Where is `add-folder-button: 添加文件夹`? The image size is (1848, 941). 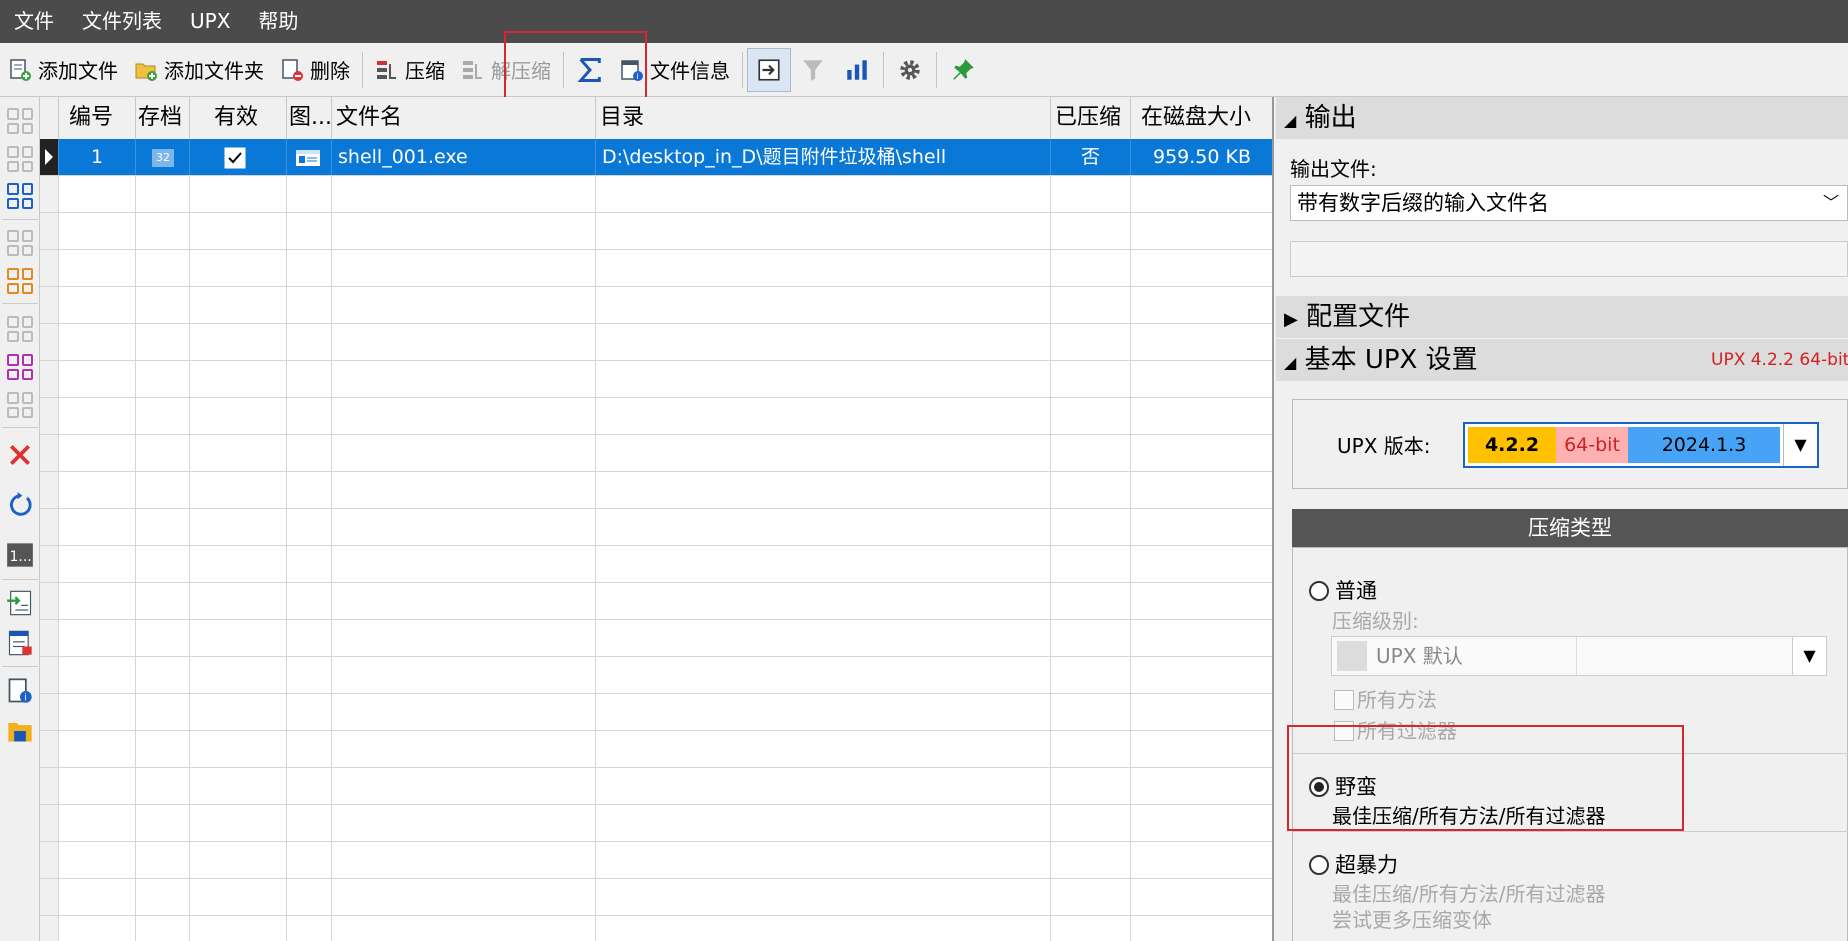 add-folder-button: 添加文件夹 is located at coordinates (199, 70).